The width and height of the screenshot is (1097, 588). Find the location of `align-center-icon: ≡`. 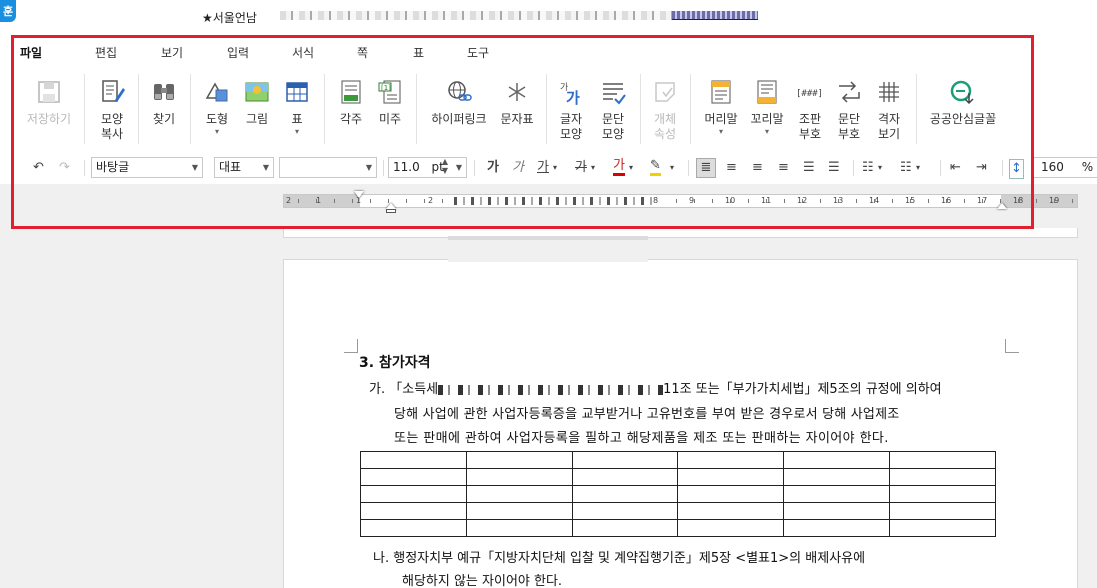

align-center-icon: ≡ is located at coordinates (757, 168).